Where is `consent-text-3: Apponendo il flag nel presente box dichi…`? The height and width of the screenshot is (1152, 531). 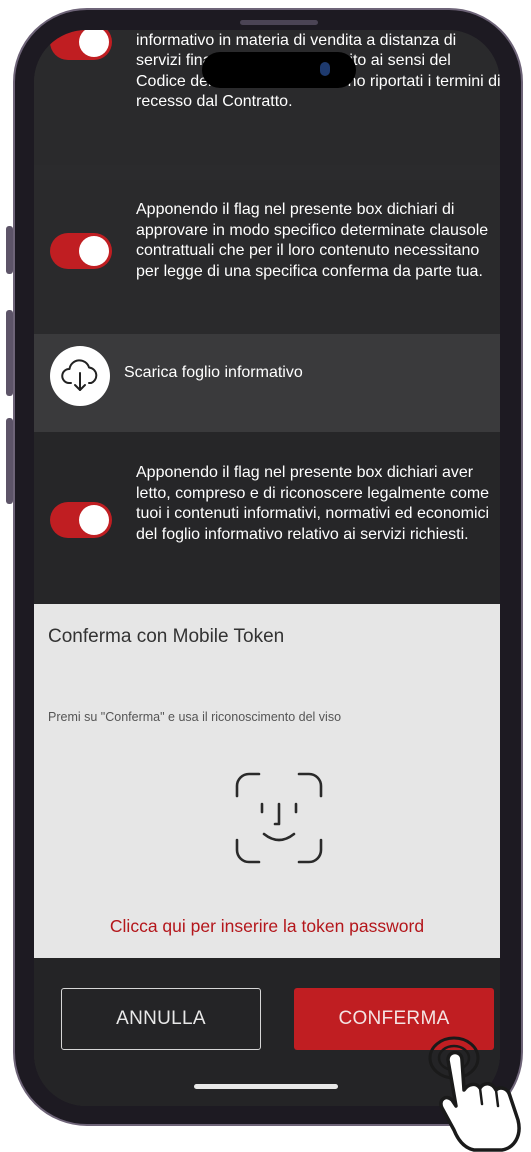
consent-text-3: Apponendo il flag nel presente box dichi… is located at coordinates (313, 503).